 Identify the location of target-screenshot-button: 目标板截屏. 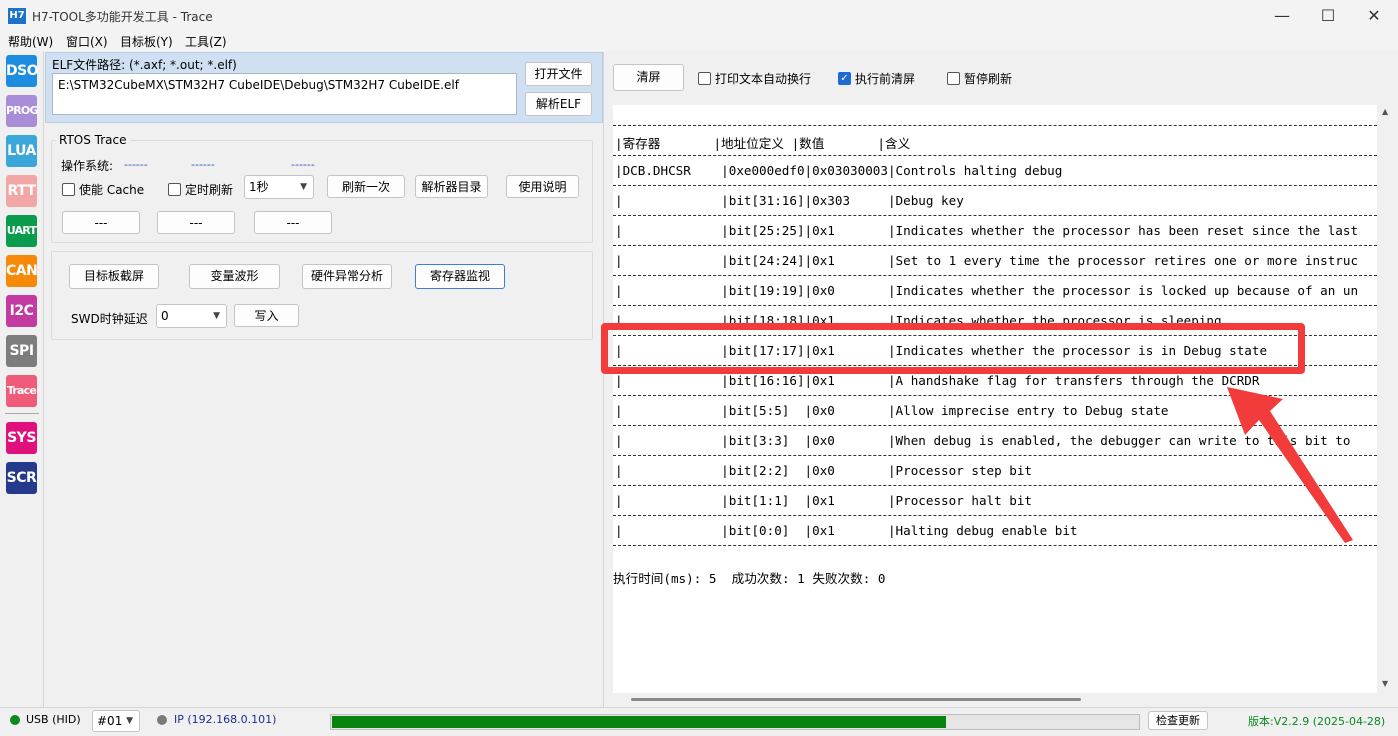
(114, 276).